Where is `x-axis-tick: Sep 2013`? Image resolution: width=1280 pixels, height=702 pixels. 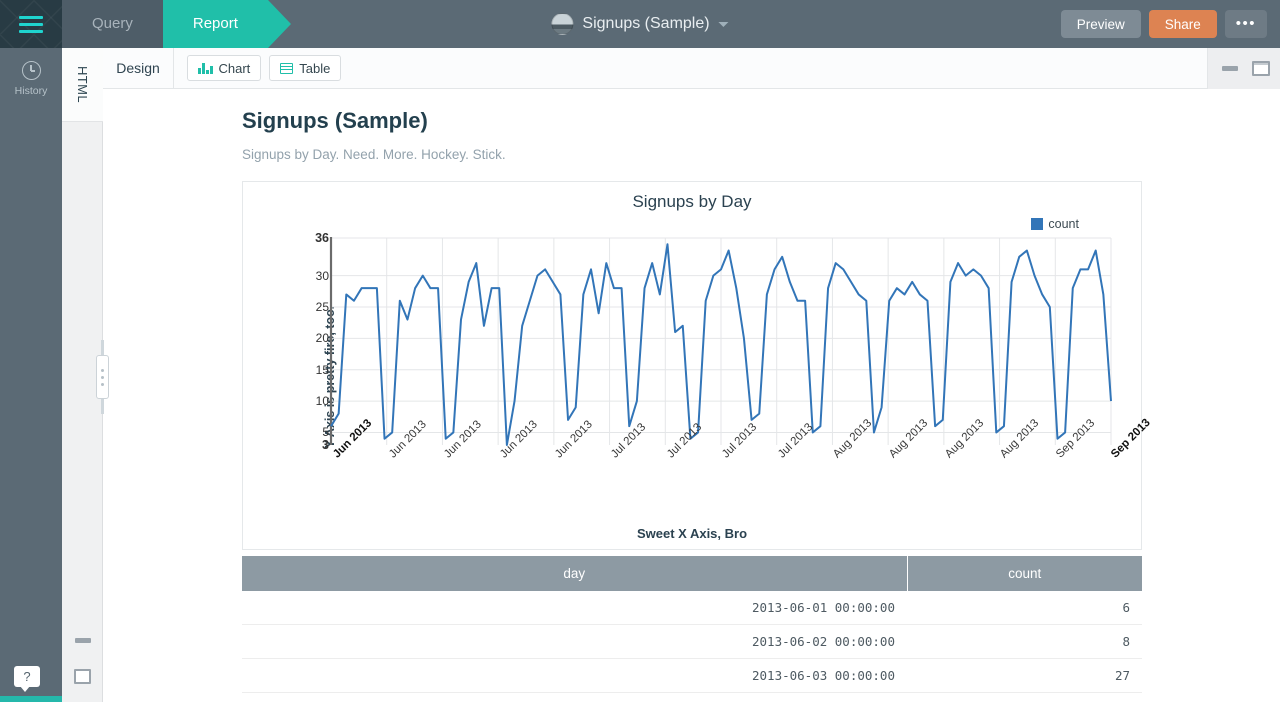
x-axis-tick: Sep 2013 is located at coordinates (1131, 438).